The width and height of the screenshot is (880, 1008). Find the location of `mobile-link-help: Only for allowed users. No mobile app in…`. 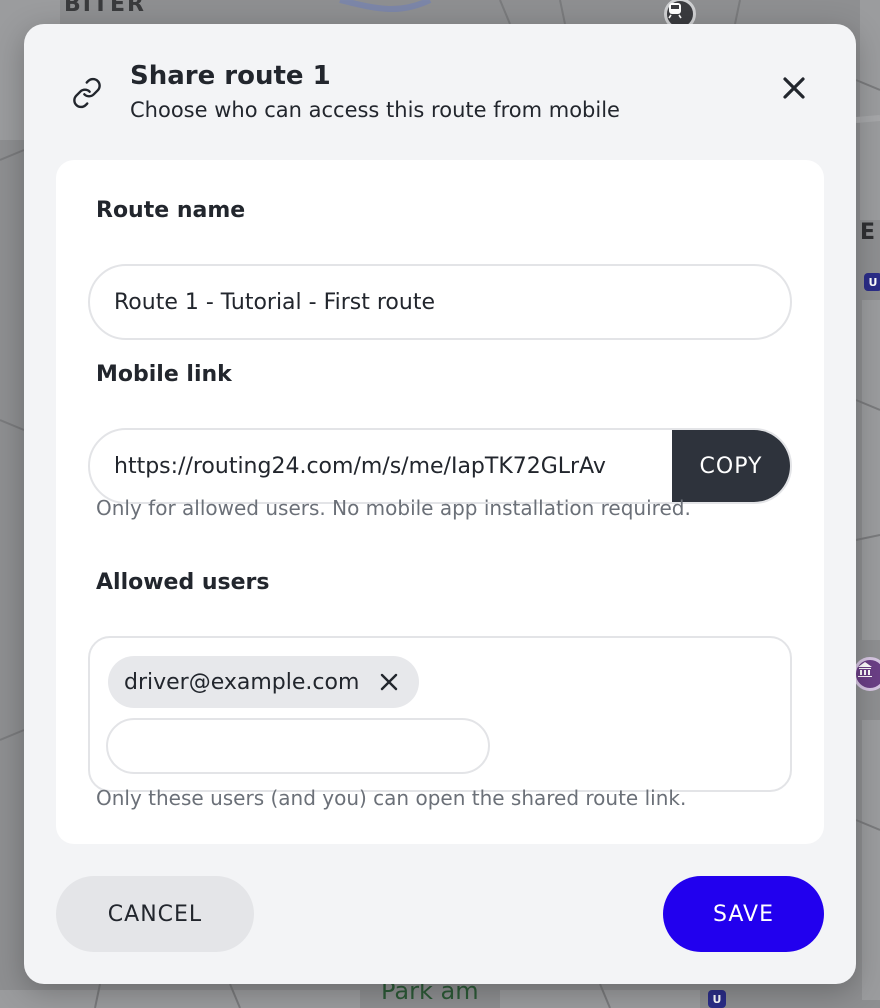

mobile-link-help: Only for allowed users. No mobile app in… is located at coordinates (393, 508).